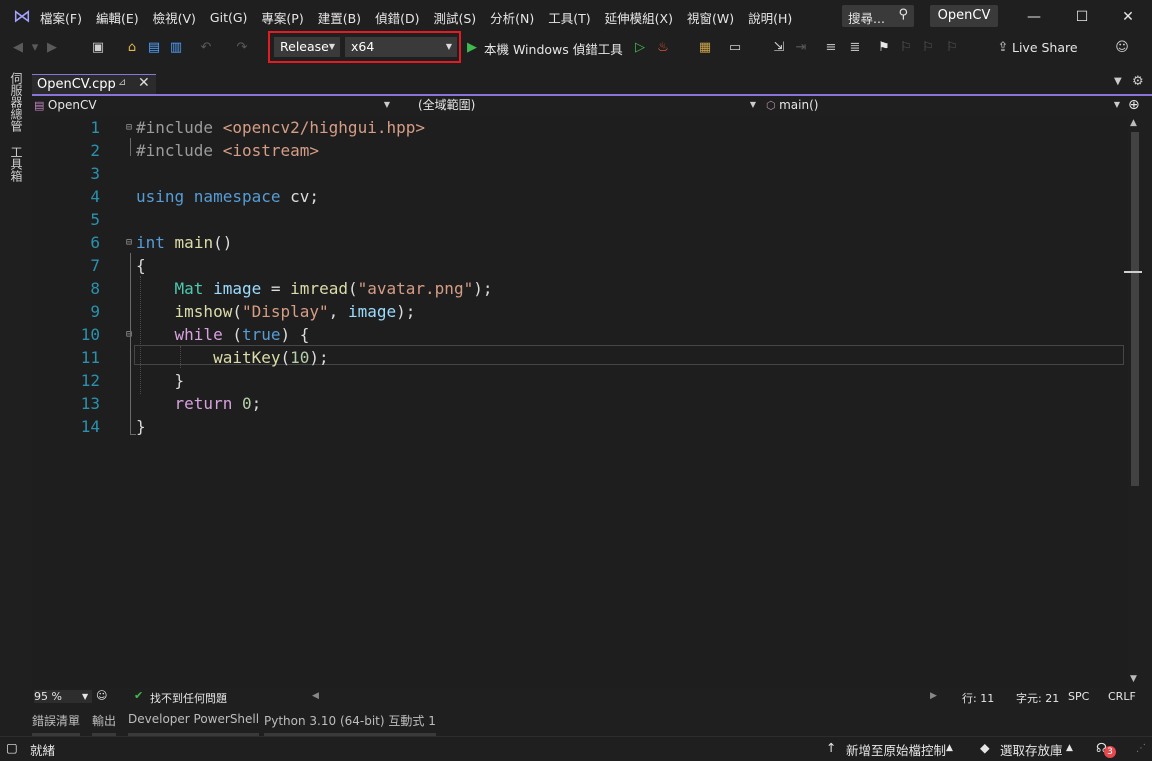 The height and width of the screenshot is (761, 1152). Describe the element at coordinates (194, 724) in the screenshot. I see `tab-developer-powershell: Developer PowerShell` at that location.